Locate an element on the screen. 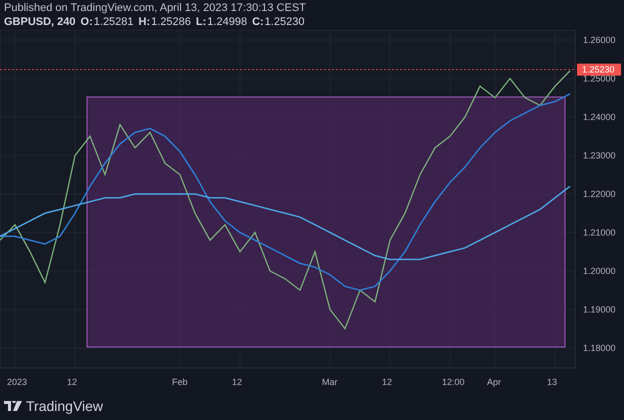  axis-label: Apr is located at coordinates (494, 382).